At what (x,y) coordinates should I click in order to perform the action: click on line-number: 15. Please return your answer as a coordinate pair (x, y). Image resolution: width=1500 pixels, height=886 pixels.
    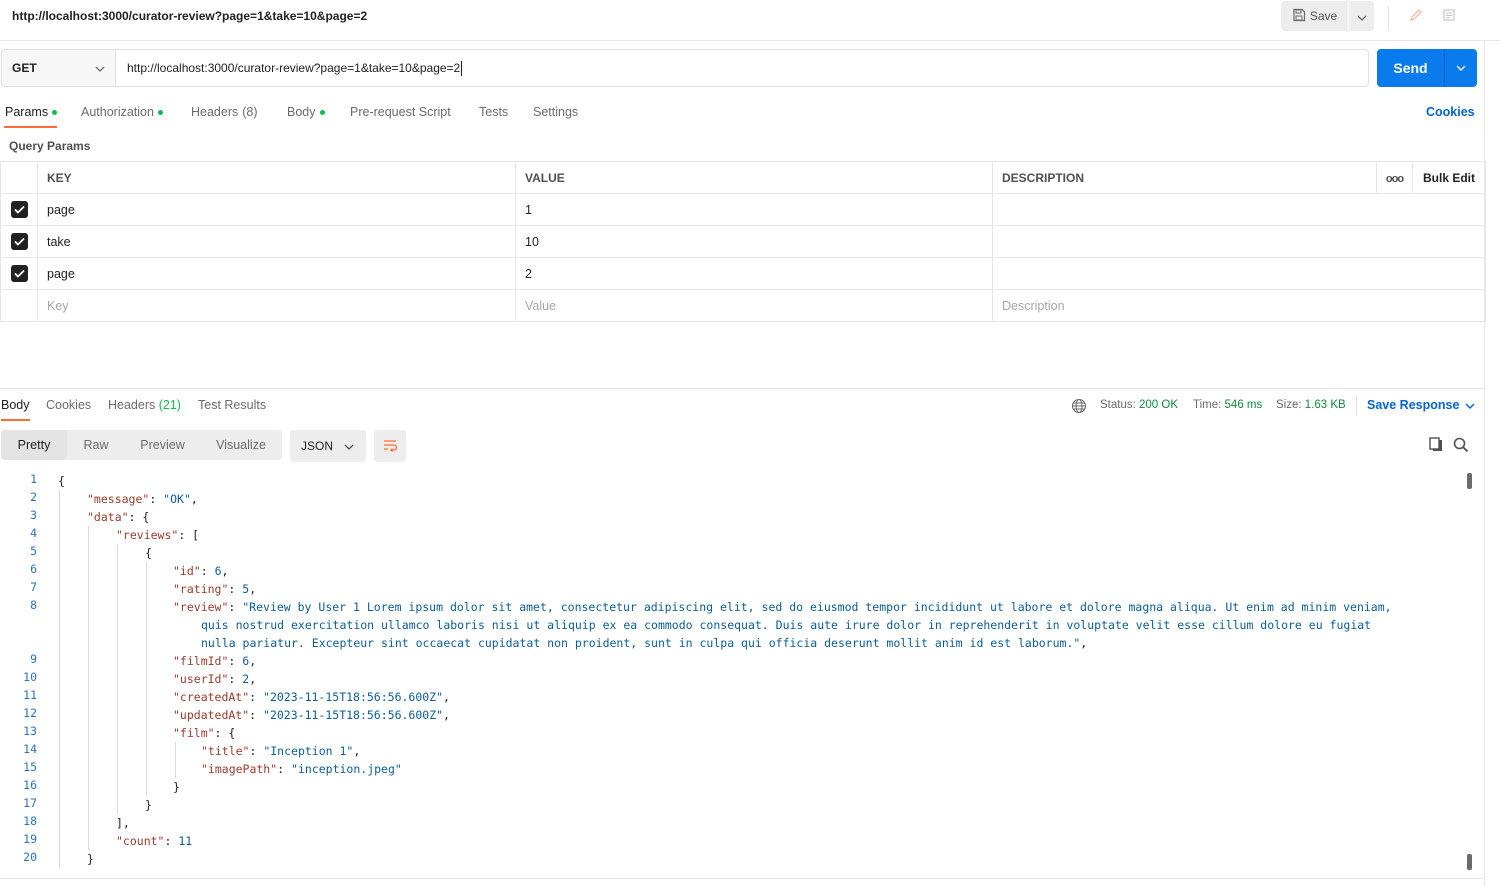
    Looking at the image, I should click on (30, 767).